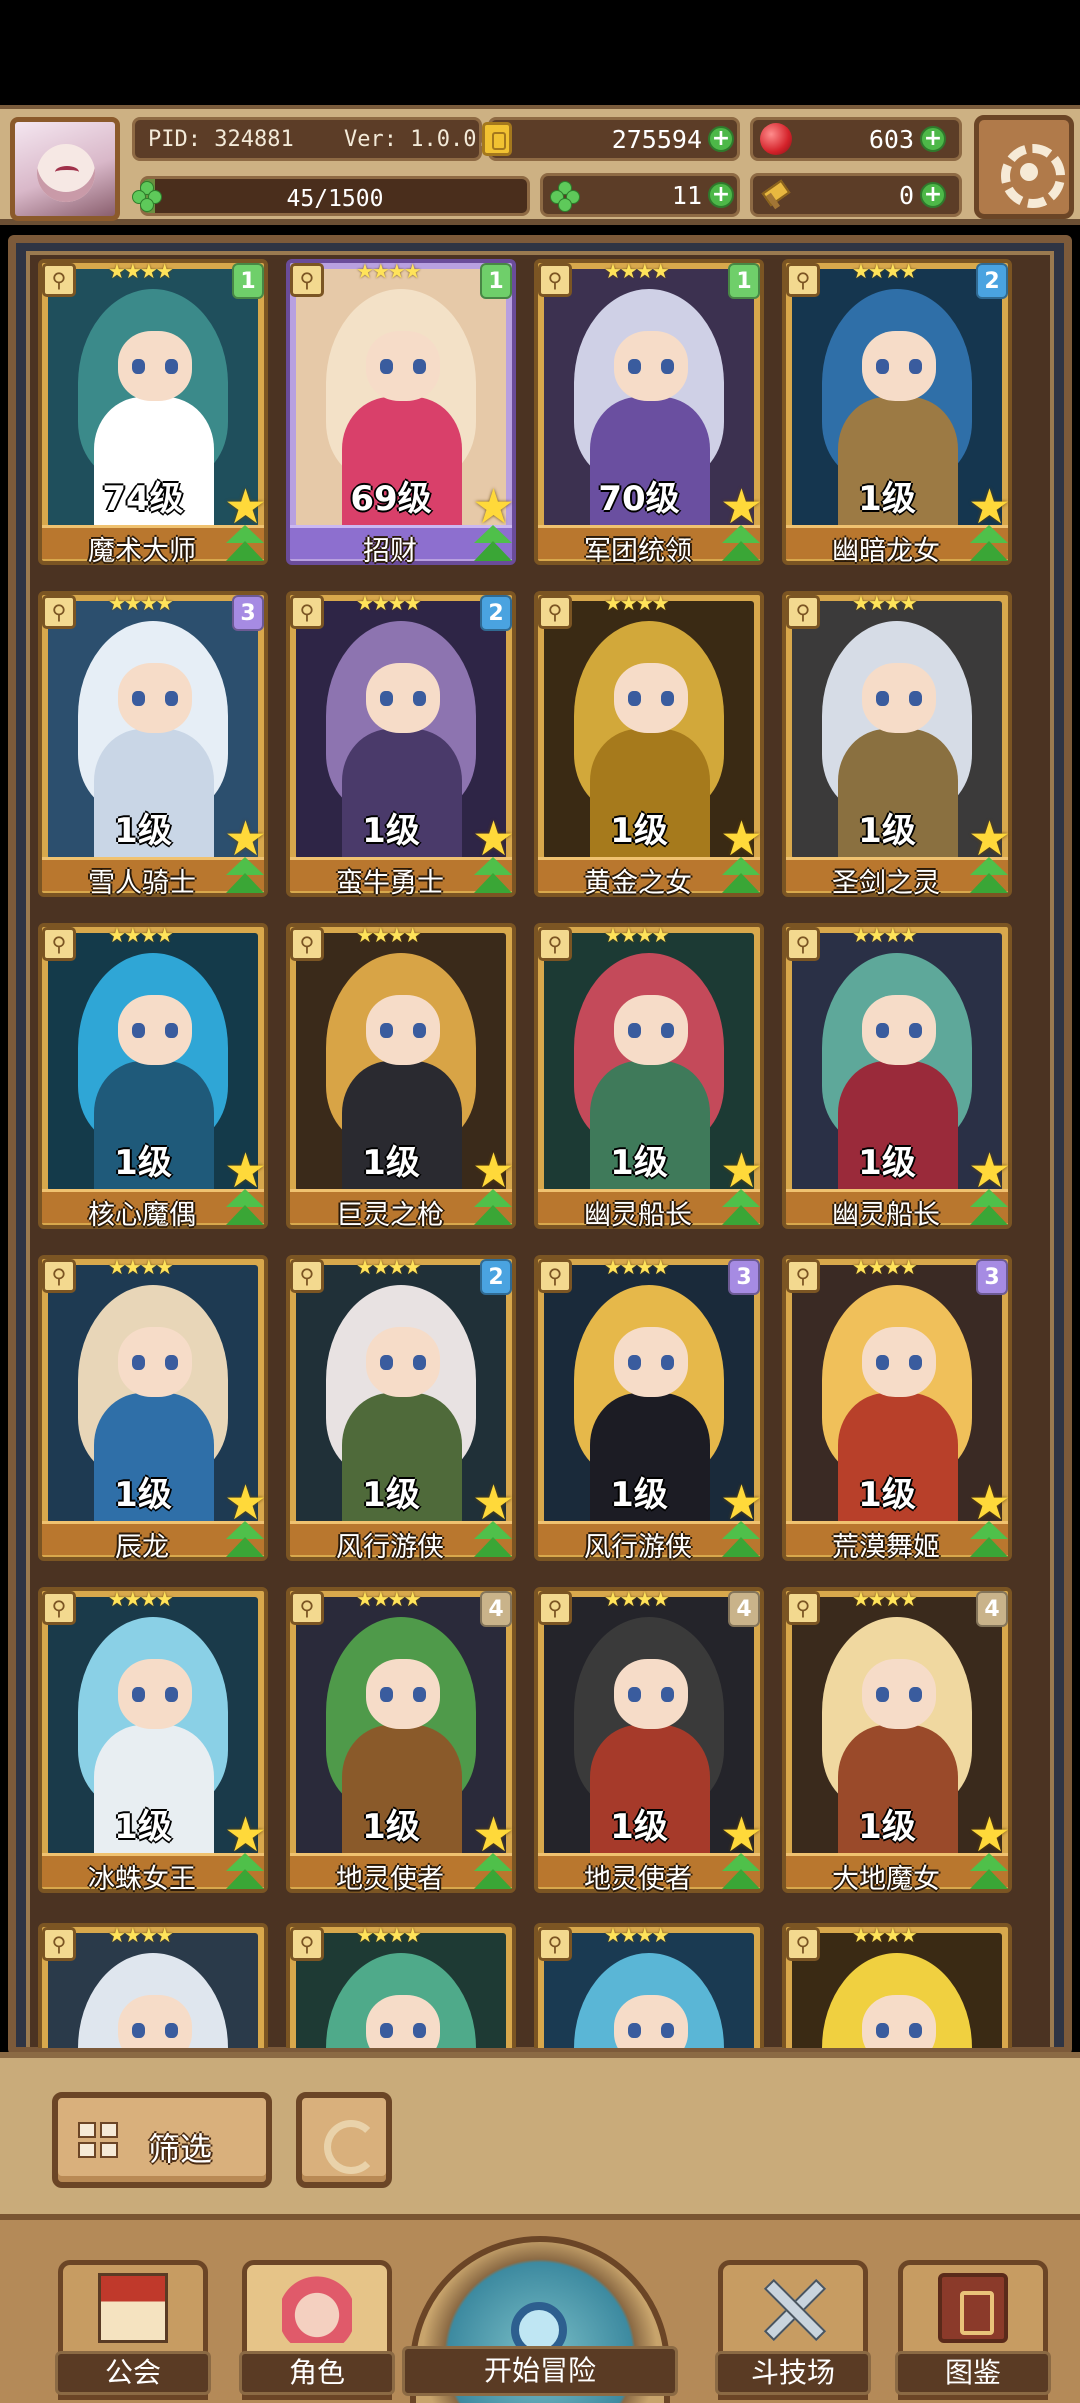  I want to click on character-card: ⚲ ★★★★ 3 1级 荒漠舞姬 ★, so click(897, 1409).